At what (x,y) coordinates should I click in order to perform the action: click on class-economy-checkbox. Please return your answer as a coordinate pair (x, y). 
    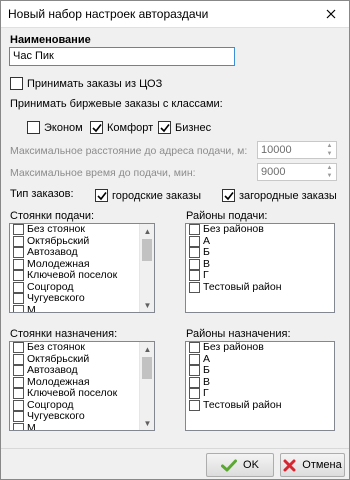
    Looking at the image, I should click on (33, 127).